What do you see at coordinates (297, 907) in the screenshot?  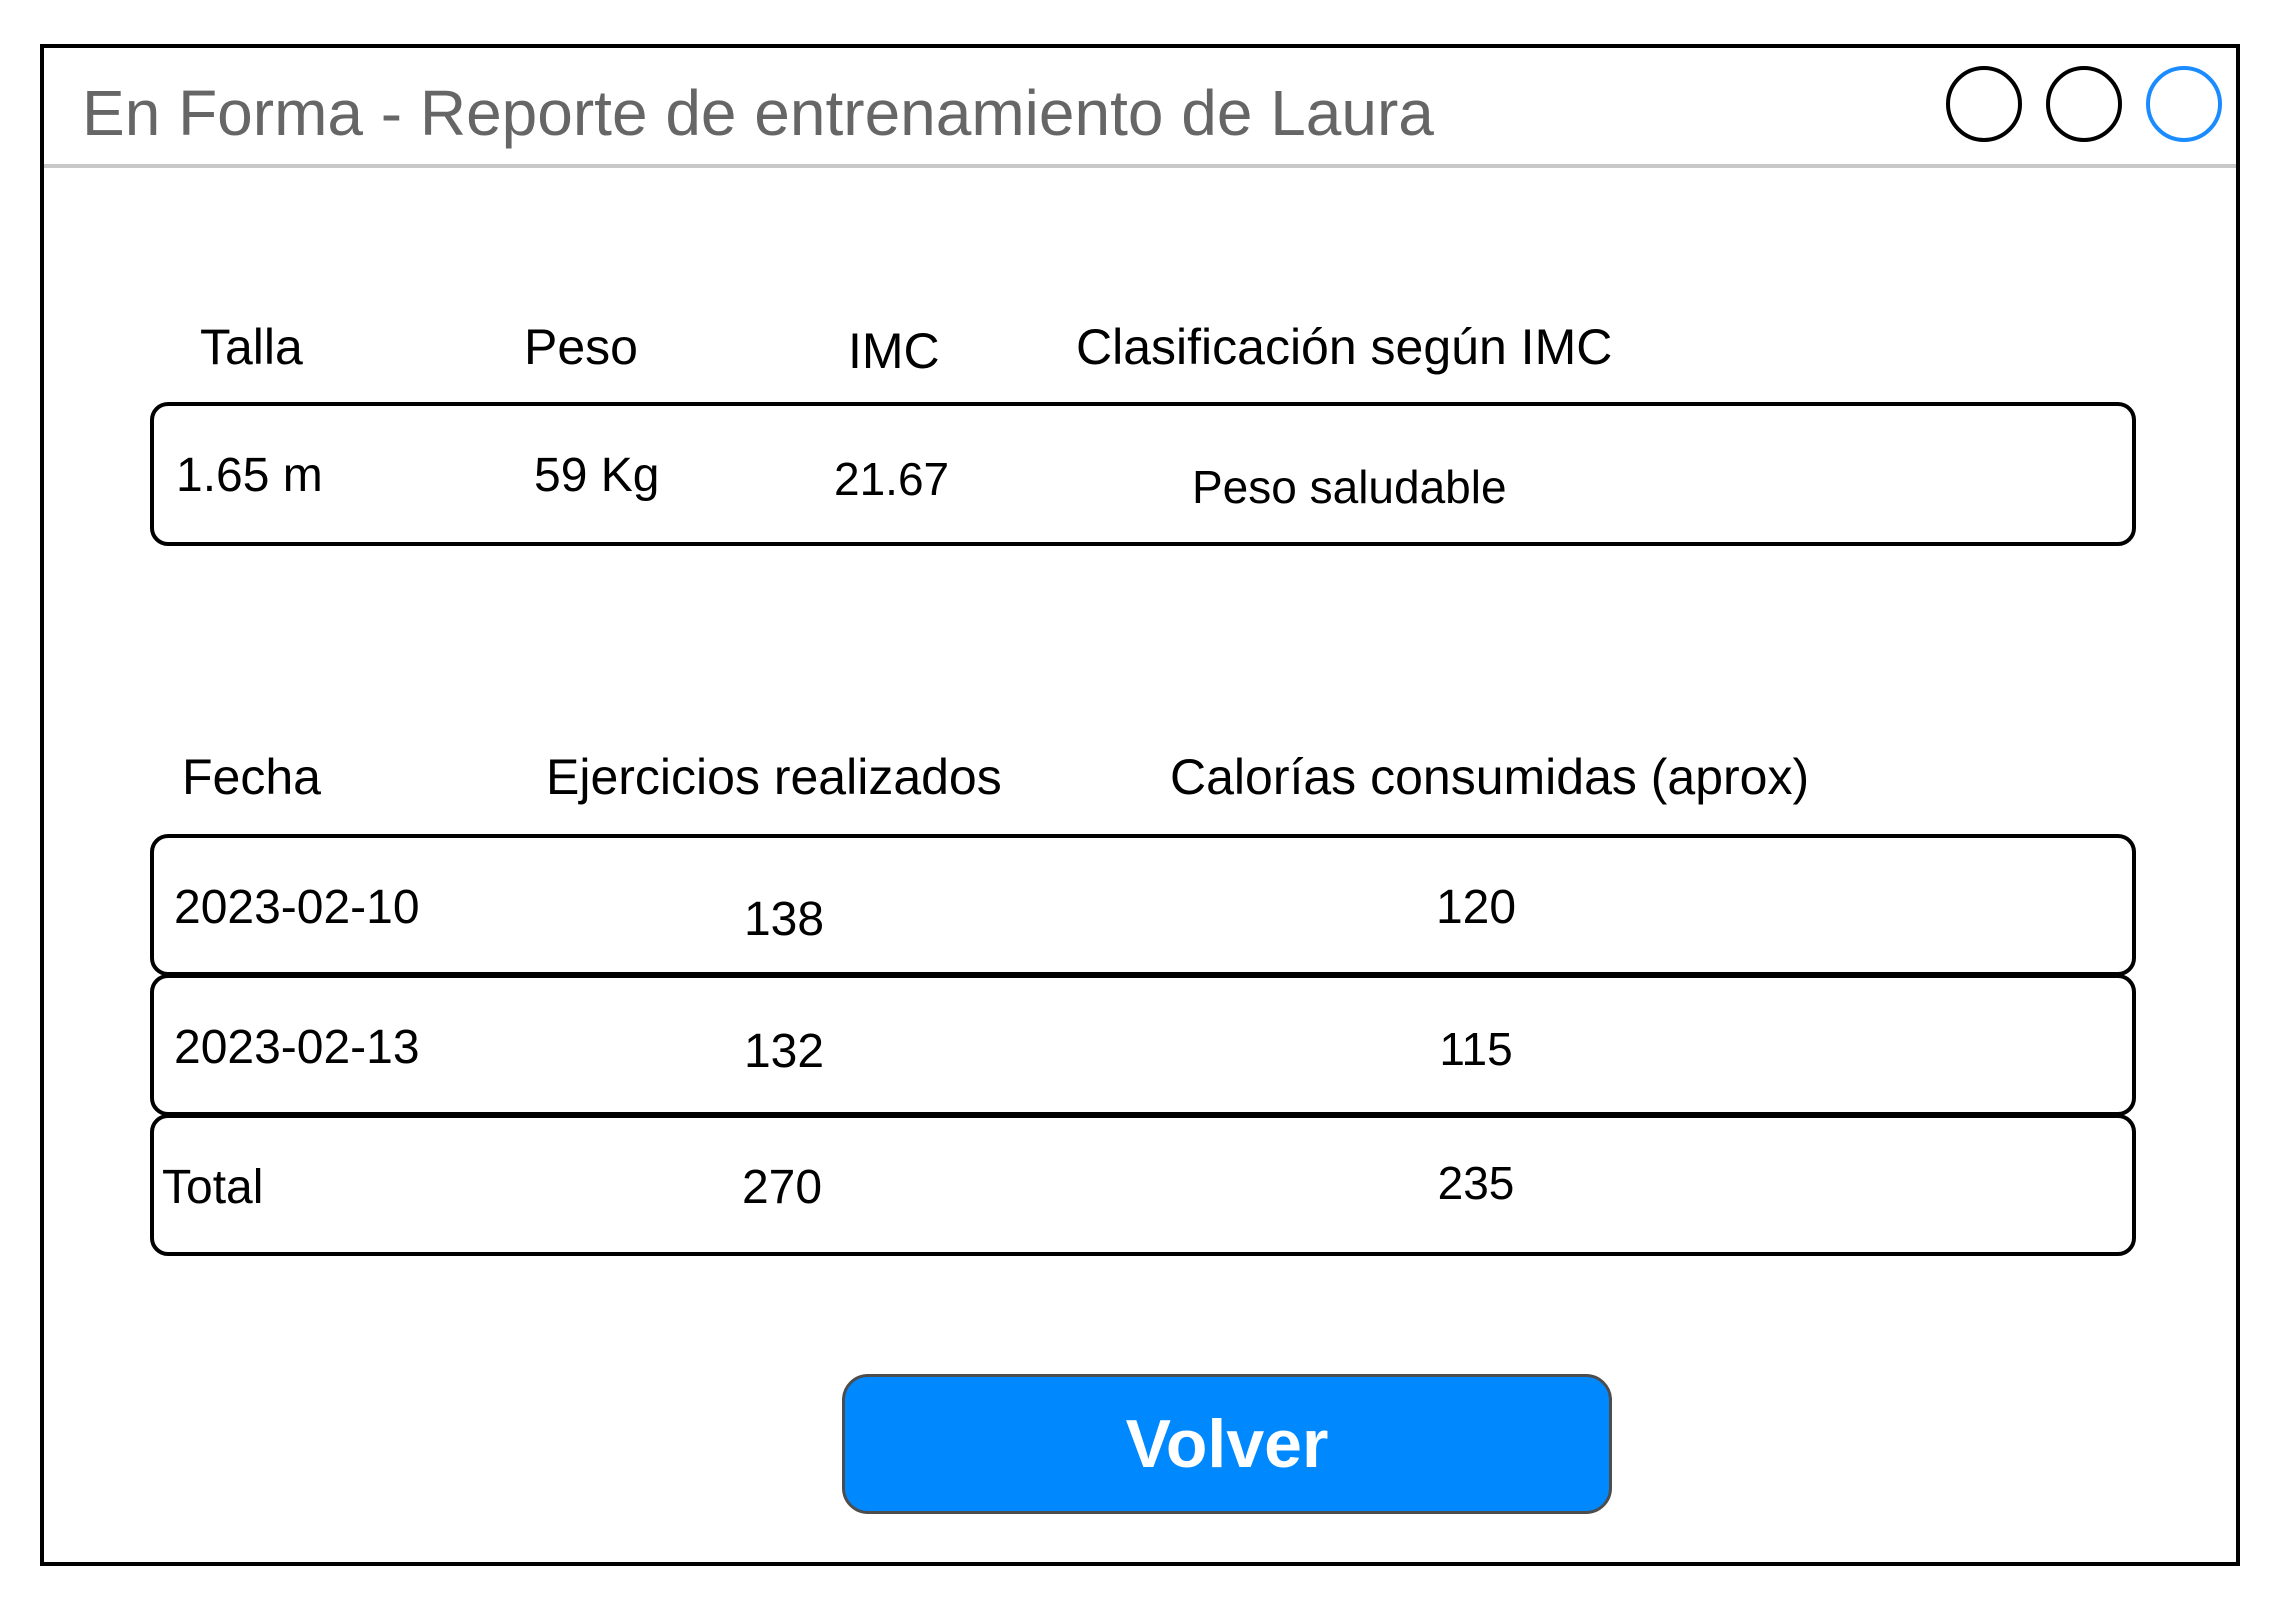 I see `row-fecha: 2023-02-10` at bounding box center [297, 907].